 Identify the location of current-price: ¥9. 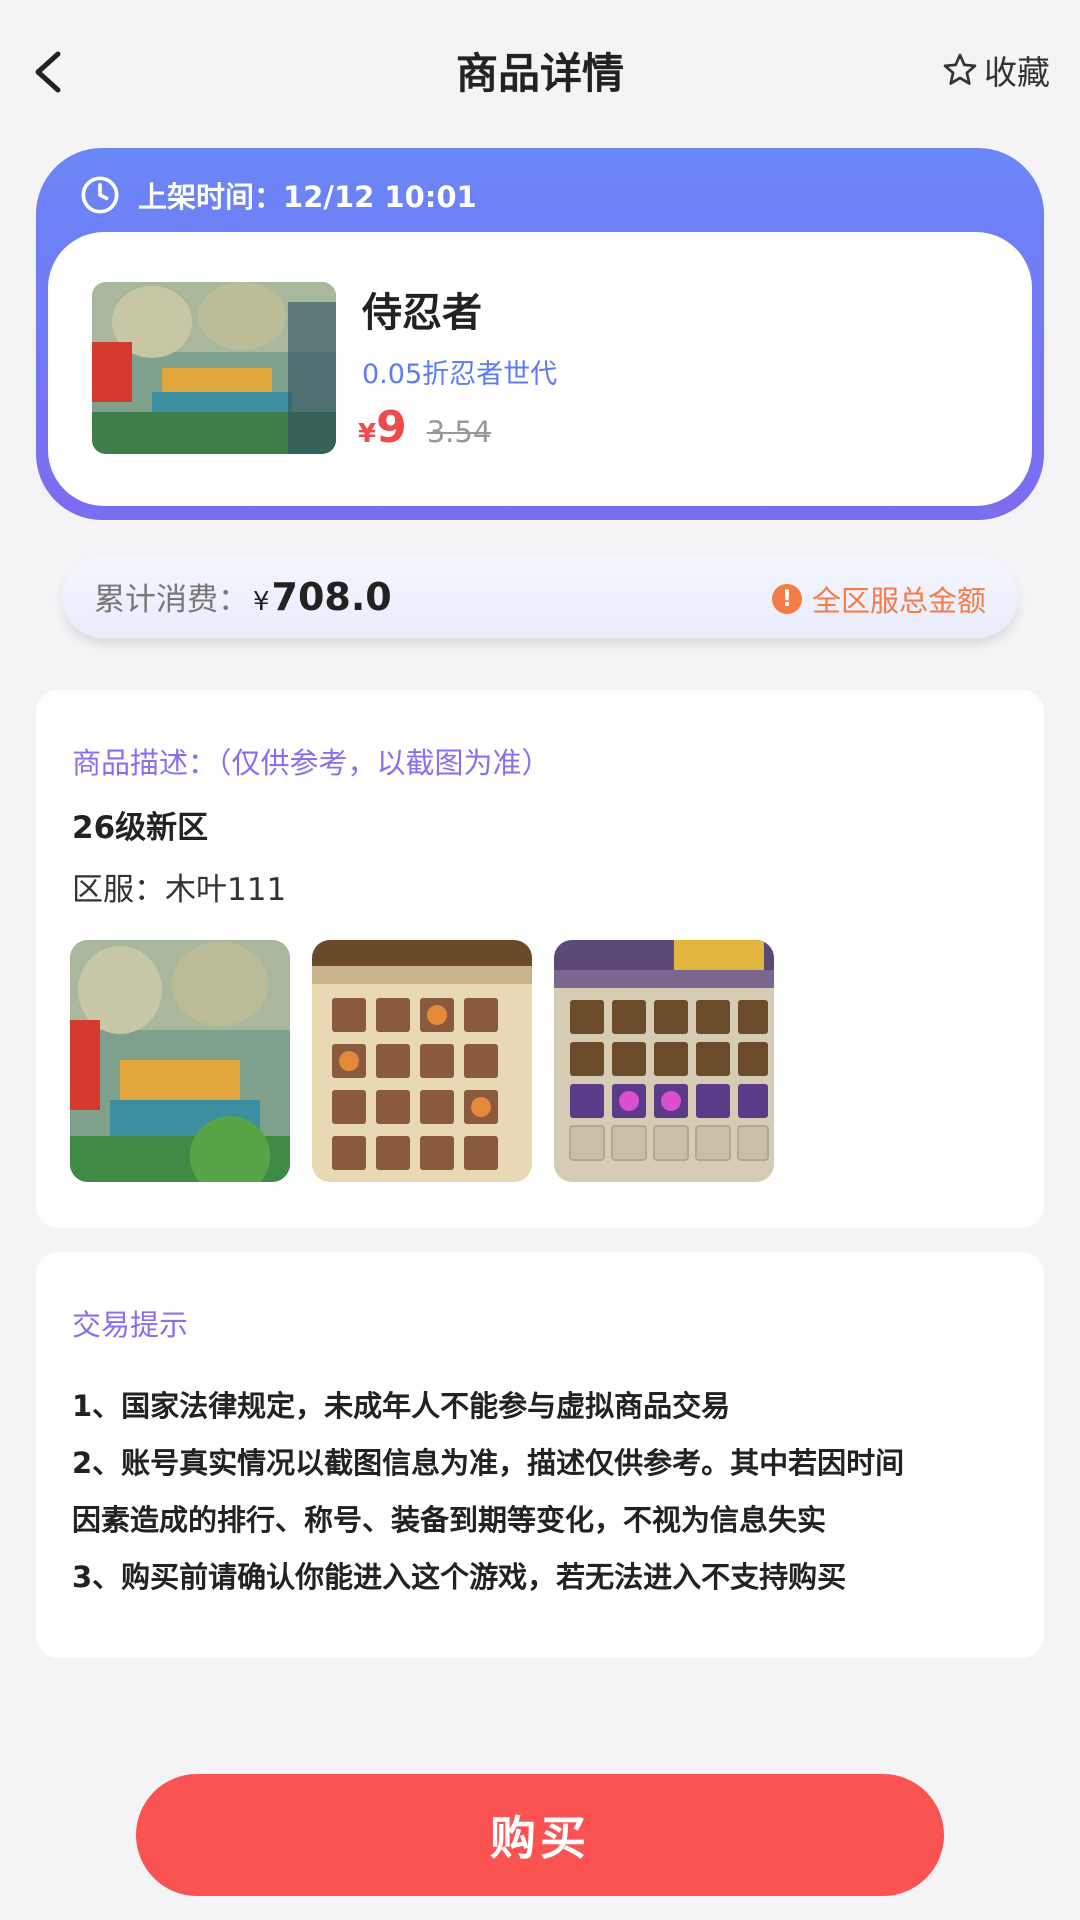
(382, 427).